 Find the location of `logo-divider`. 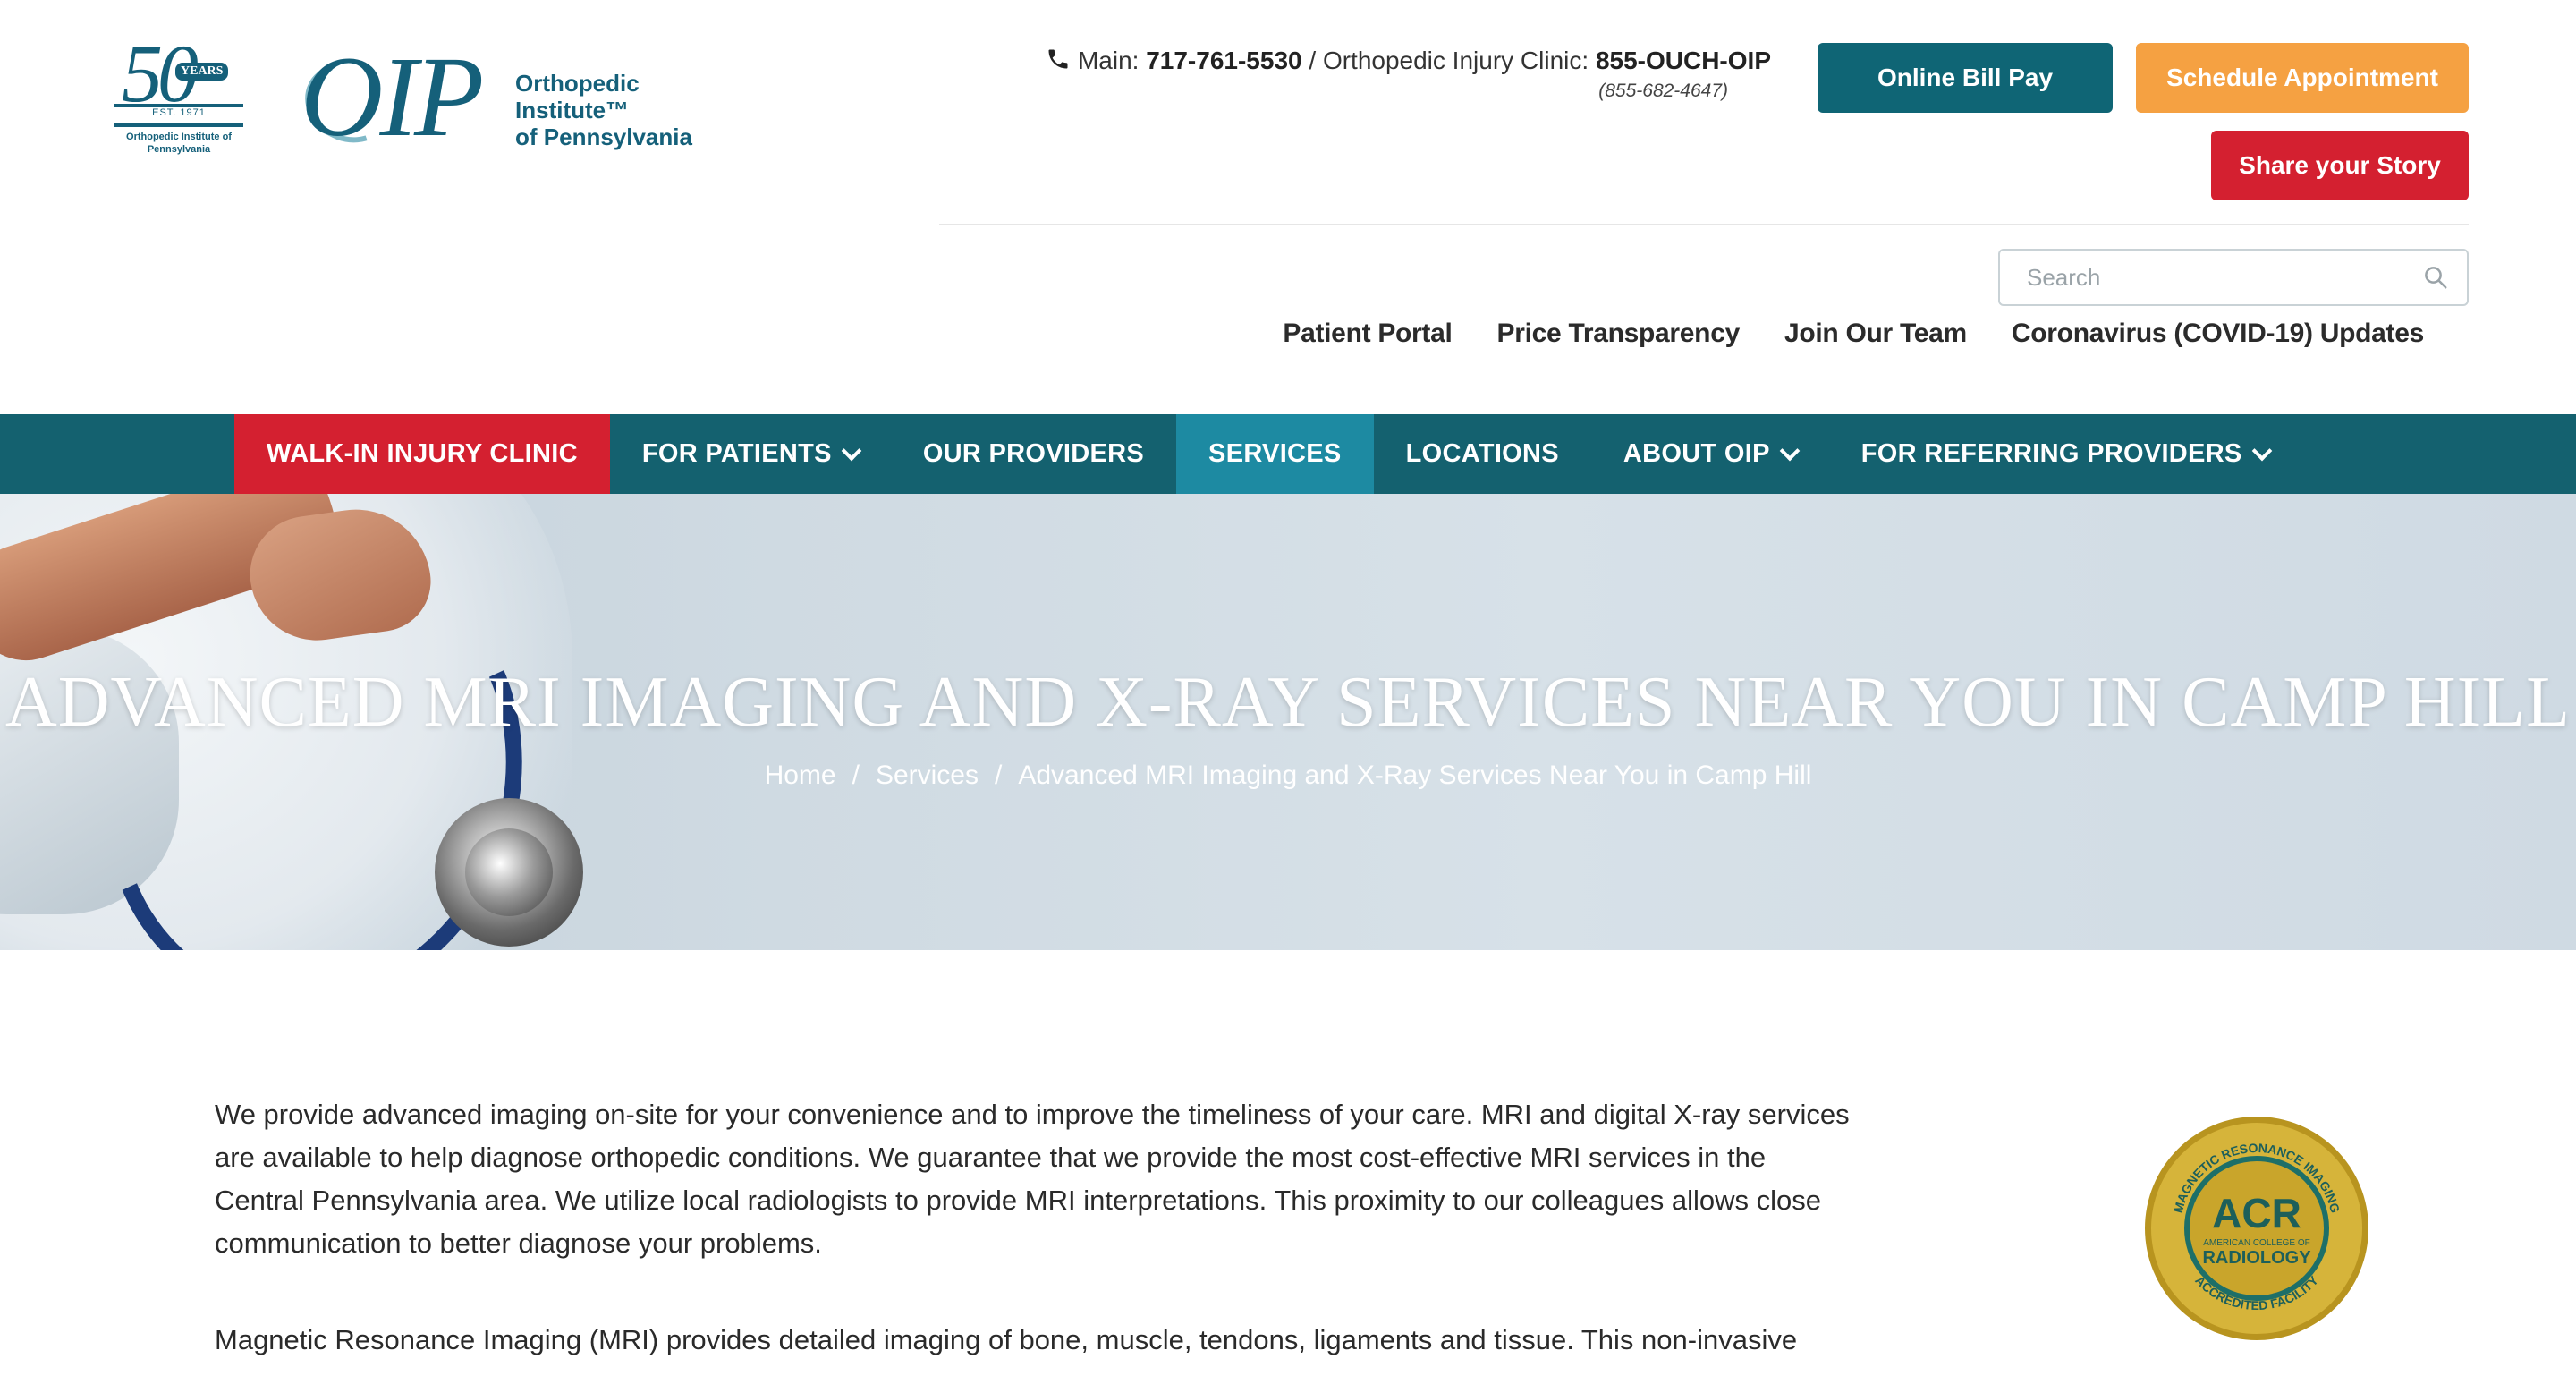

logo-divider is located at coordinates (178, 125).